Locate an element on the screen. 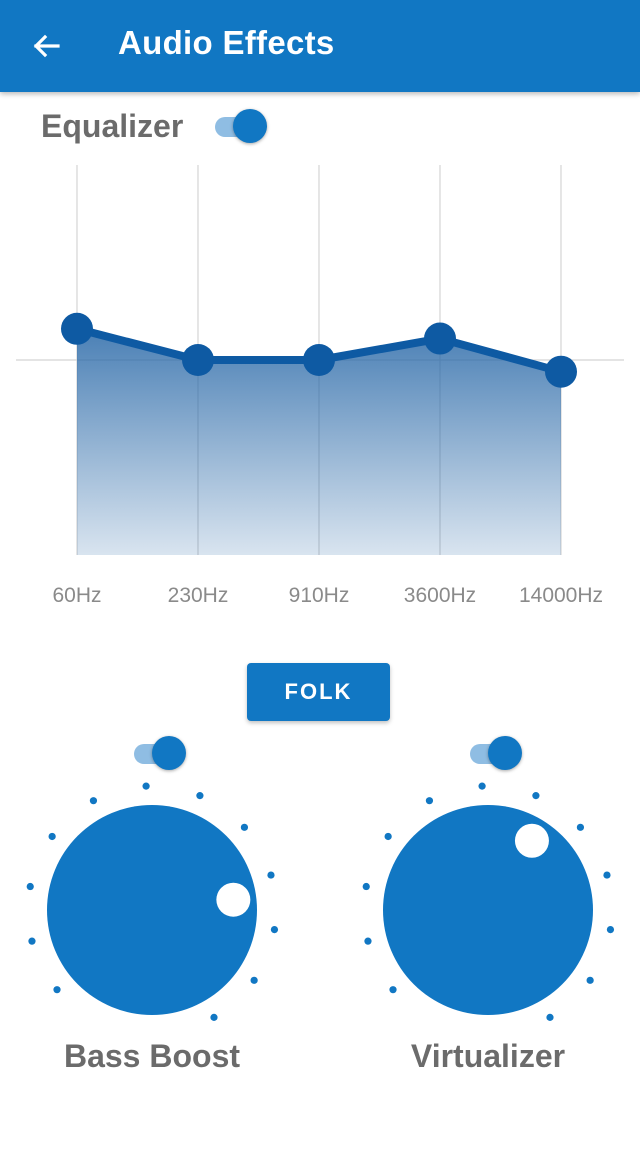 Image resolution: width=640 pixels, height=1154 pixels. freq-label-3600hz: 3600Hz is located at coordinates (440, 595).